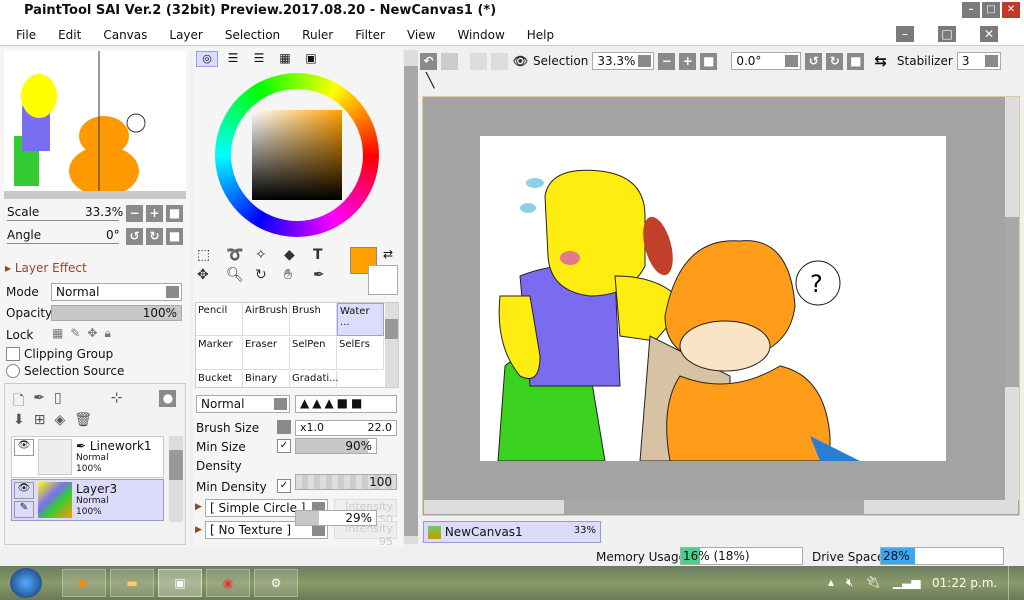 The width and height of the screenshot is (1024, 600). I want to click on layer-item-layer3: 👁︎ ✎ Layer3 Normal 100%, so click(87, 500).